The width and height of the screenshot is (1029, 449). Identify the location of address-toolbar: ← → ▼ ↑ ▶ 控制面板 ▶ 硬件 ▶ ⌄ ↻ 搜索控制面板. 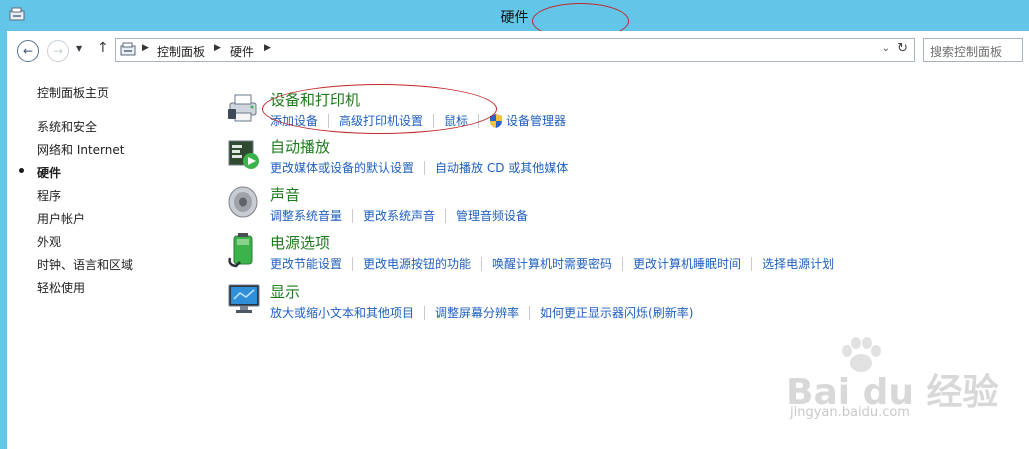
(518, 51).